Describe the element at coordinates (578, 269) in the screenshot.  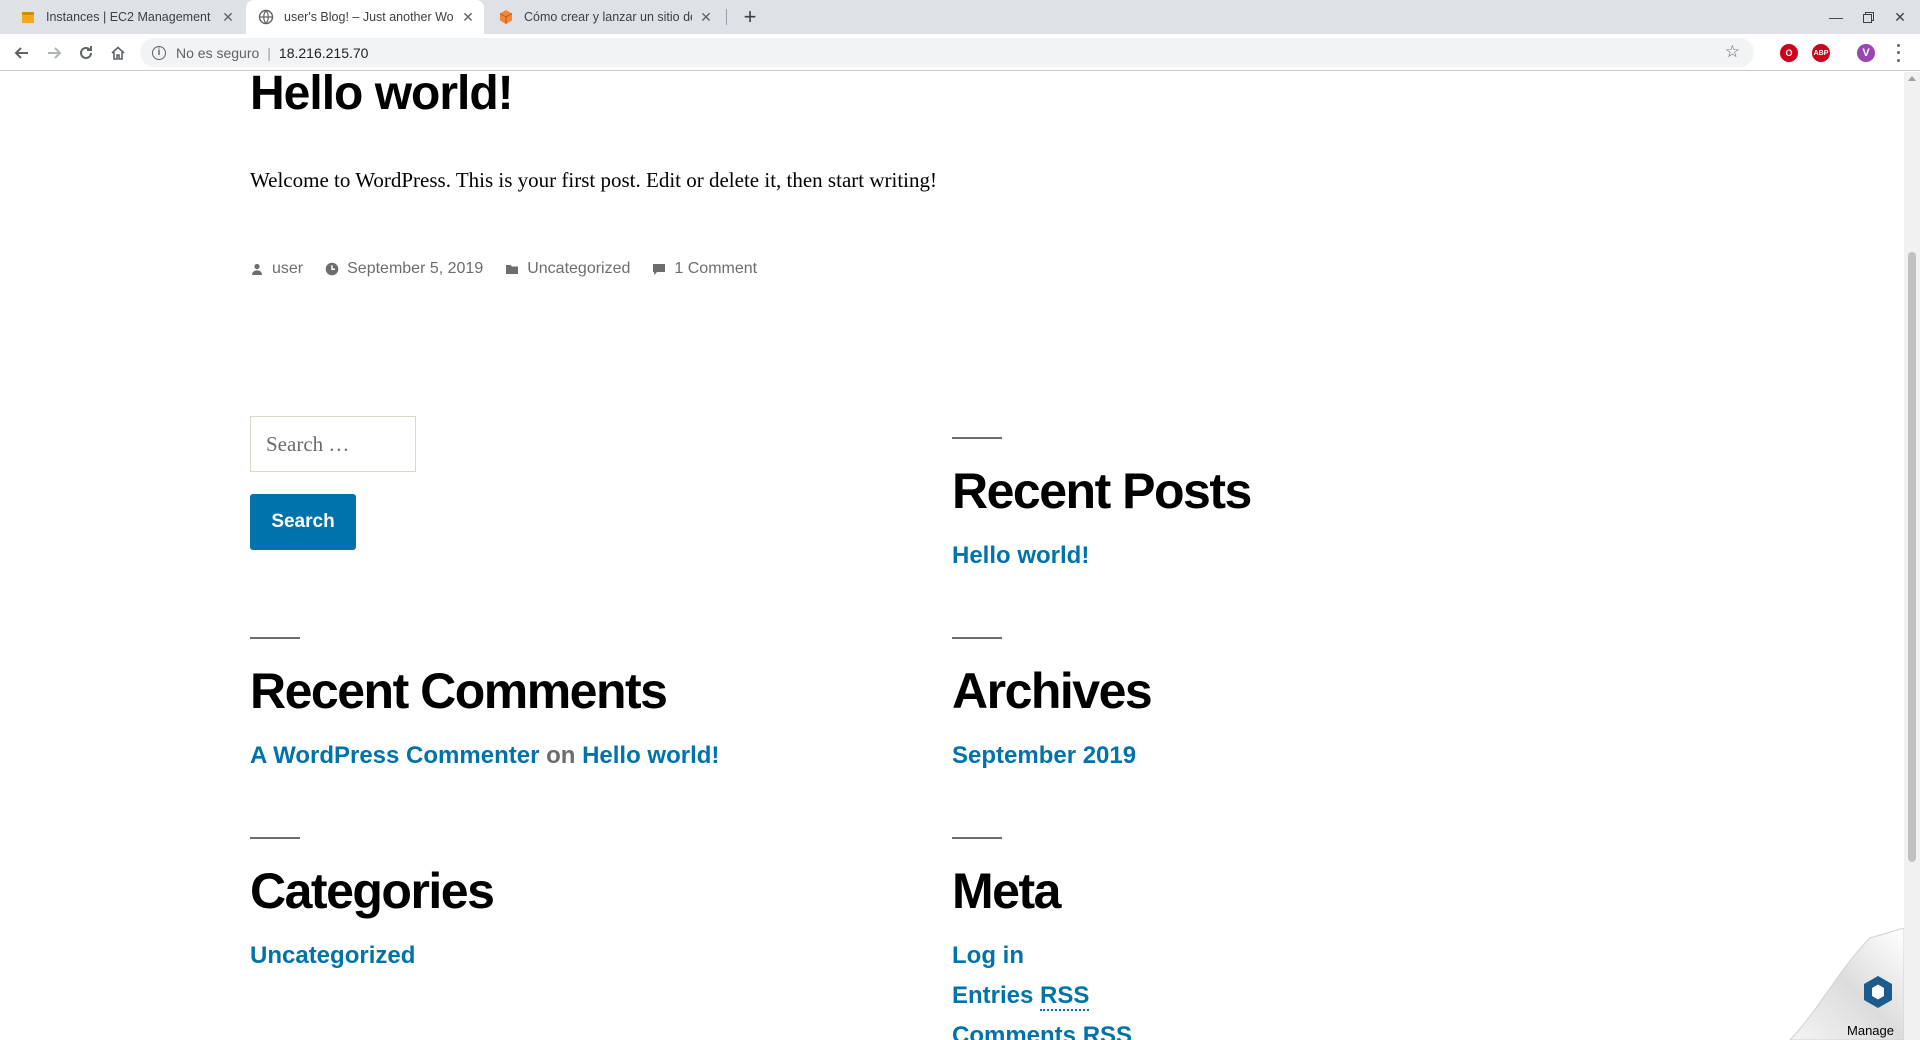
I see `category-link: Uncategorized` at that location.